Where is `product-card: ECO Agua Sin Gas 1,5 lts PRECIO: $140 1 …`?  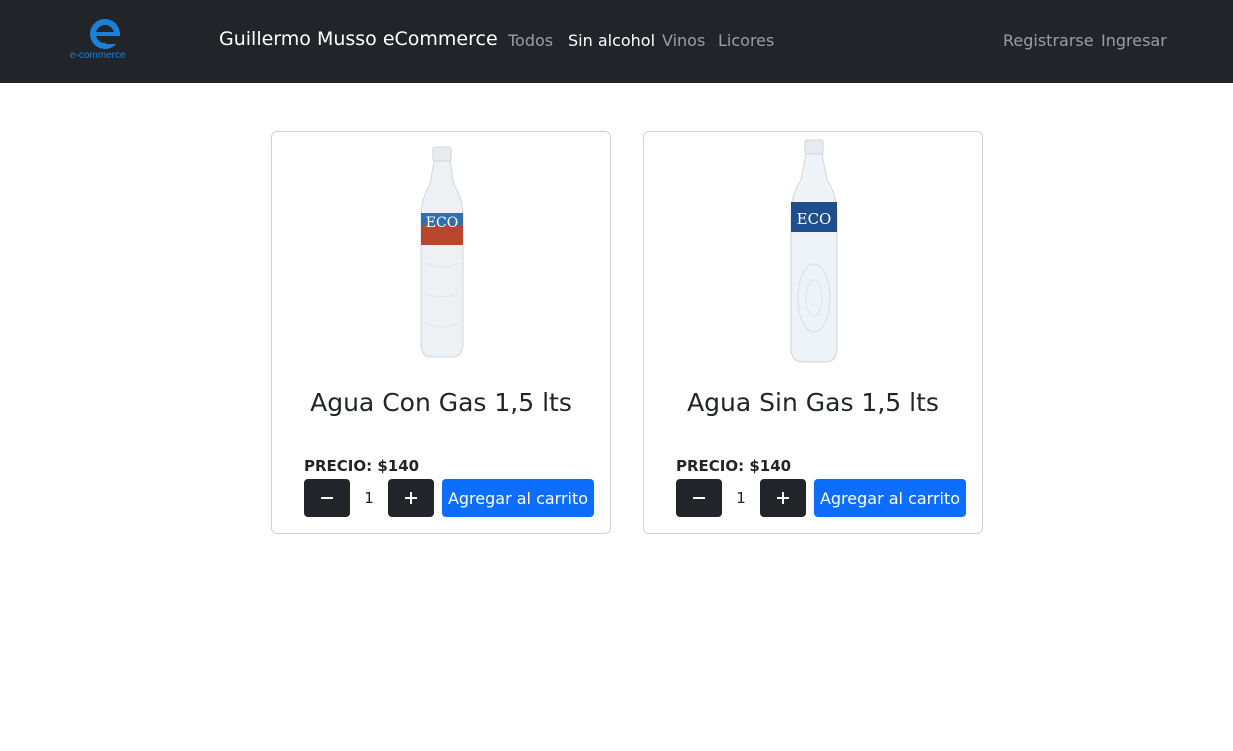 product-card: ECO Agua Sin Gas 1,5 lts PRECIO: $140 1 … is located at coordinates (813, 332).